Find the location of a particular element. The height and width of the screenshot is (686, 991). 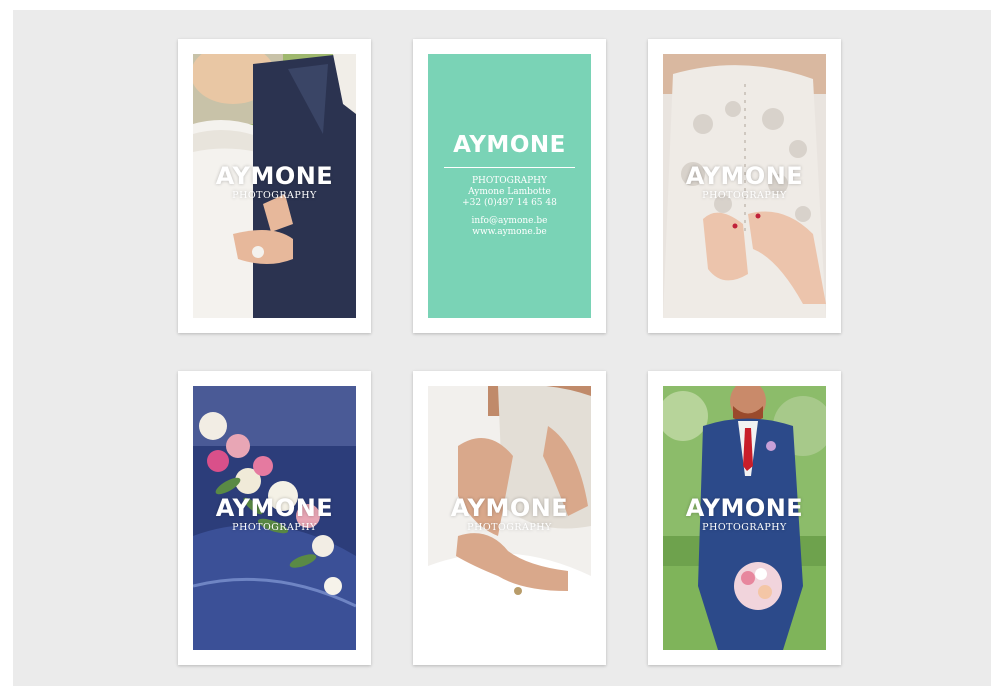

photo-bouquet-car: AYMONE PHOTOGRAPHY is located at coordinates (274, 518).